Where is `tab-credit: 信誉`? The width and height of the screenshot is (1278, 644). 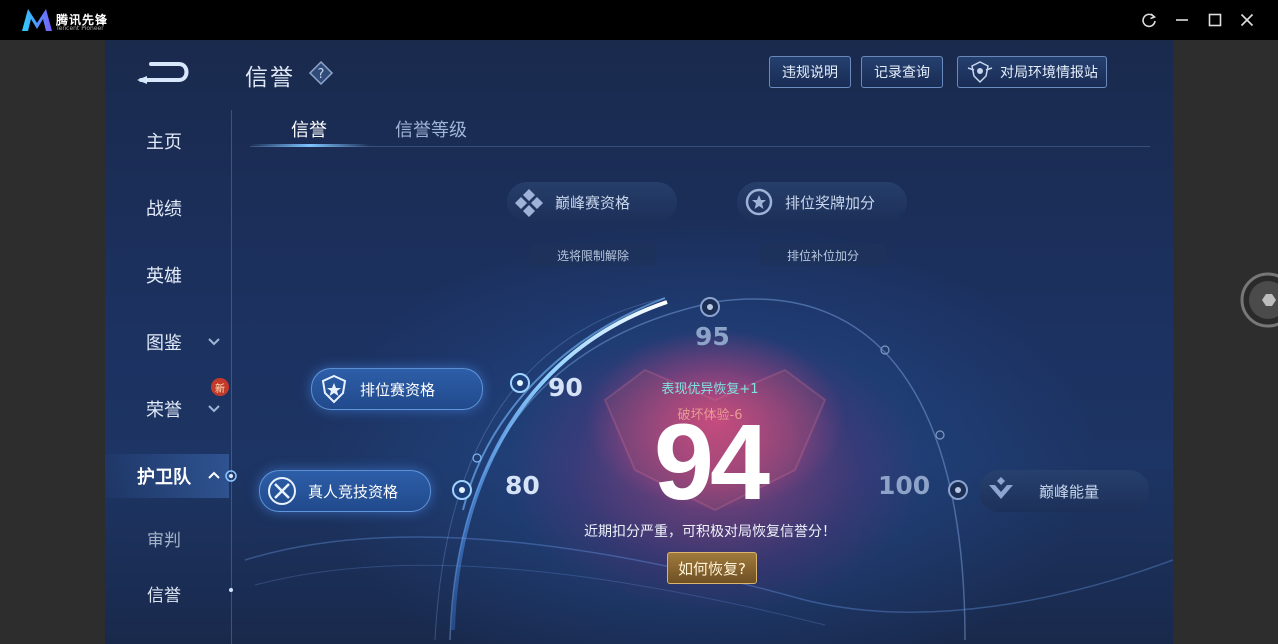 tab-credit: 信誉 is located at coordinates (309, 129).